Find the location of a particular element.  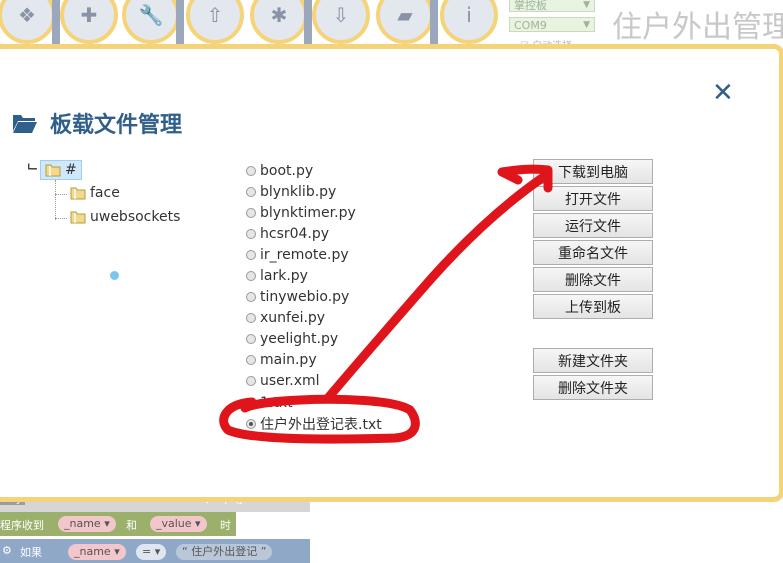

folder-open-icon: ▰ is located at coordinates (405, 22).